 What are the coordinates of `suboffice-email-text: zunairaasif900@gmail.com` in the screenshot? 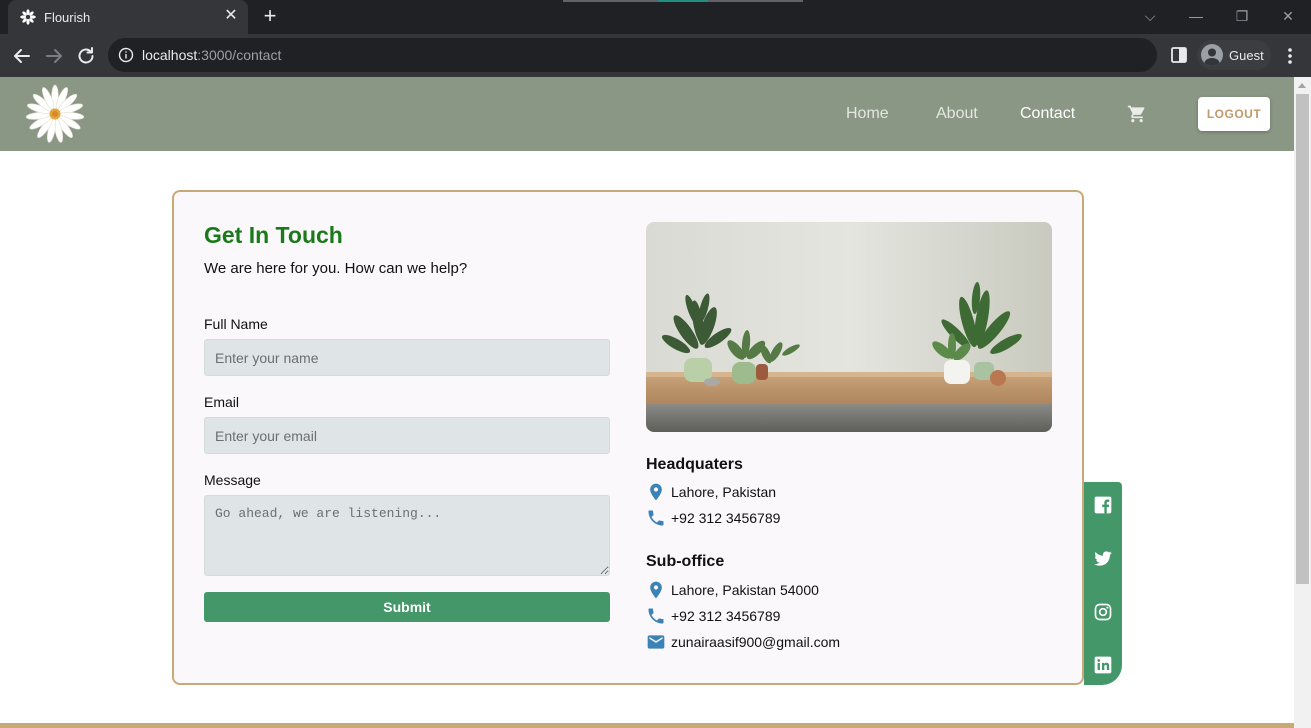 It's located at (755, 642).